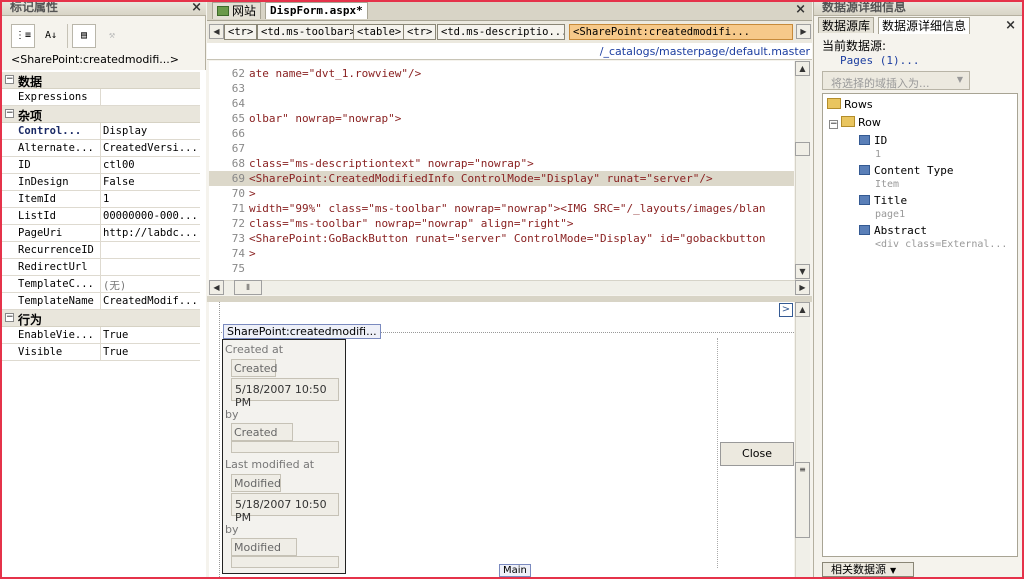  Describe the element at coordinates (924, 25) in the screenshot. I see `tab-data-source-details: 数据源详细信息` at that location.